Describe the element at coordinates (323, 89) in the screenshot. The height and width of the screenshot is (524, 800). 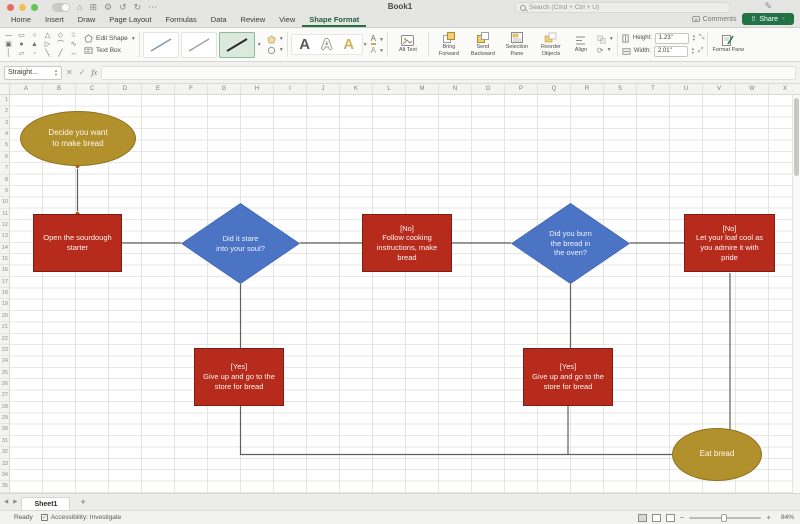
I see `column-header-J: J` at that location.